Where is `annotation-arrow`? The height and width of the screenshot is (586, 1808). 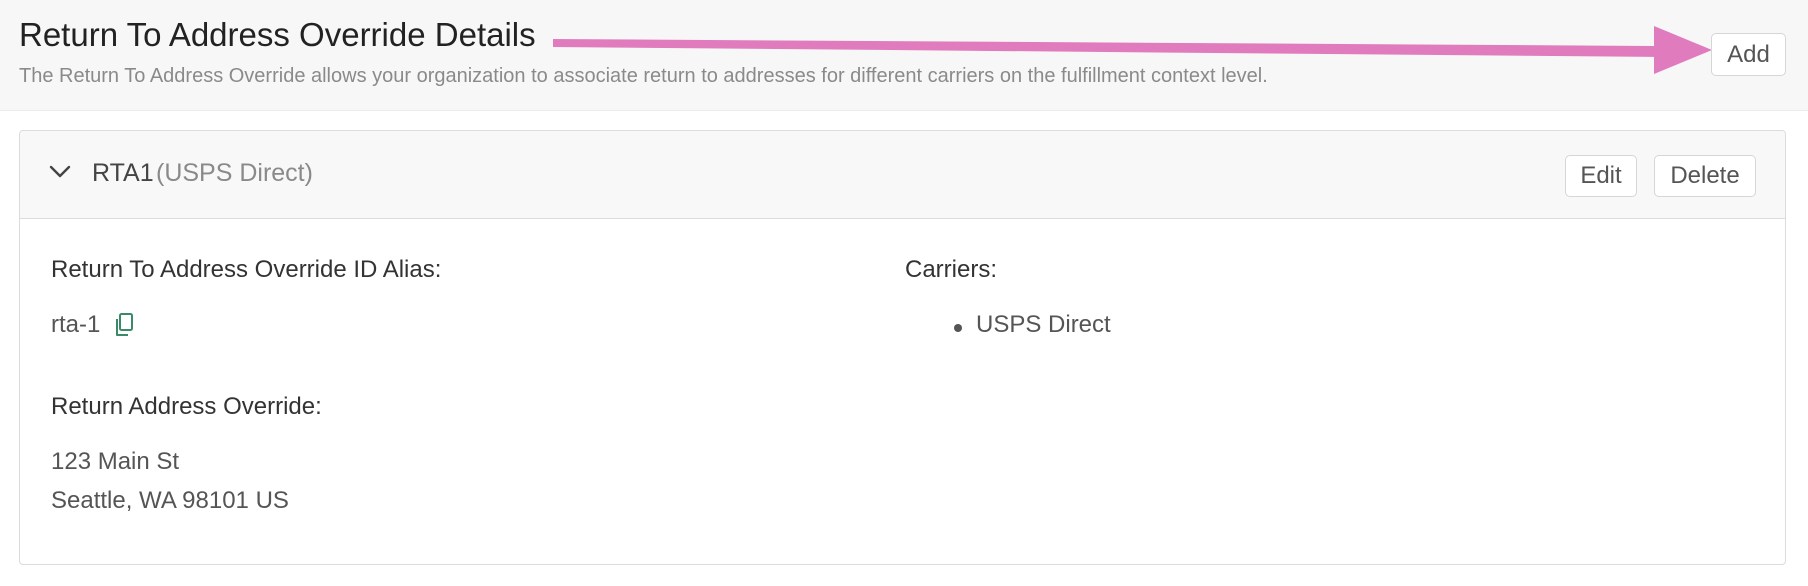
annotation-arrow is located at coordinates (1132, 50).